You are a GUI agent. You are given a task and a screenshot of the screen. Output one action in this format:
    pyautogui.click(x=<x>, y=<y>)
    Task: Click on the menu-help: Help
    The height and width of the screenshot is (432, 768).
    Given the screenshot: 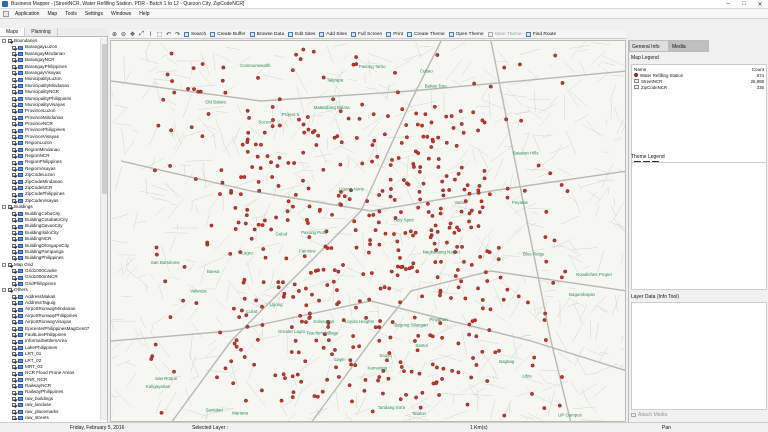 What is the action you would take?
    pyautogui.click(x=144, y=14)
    